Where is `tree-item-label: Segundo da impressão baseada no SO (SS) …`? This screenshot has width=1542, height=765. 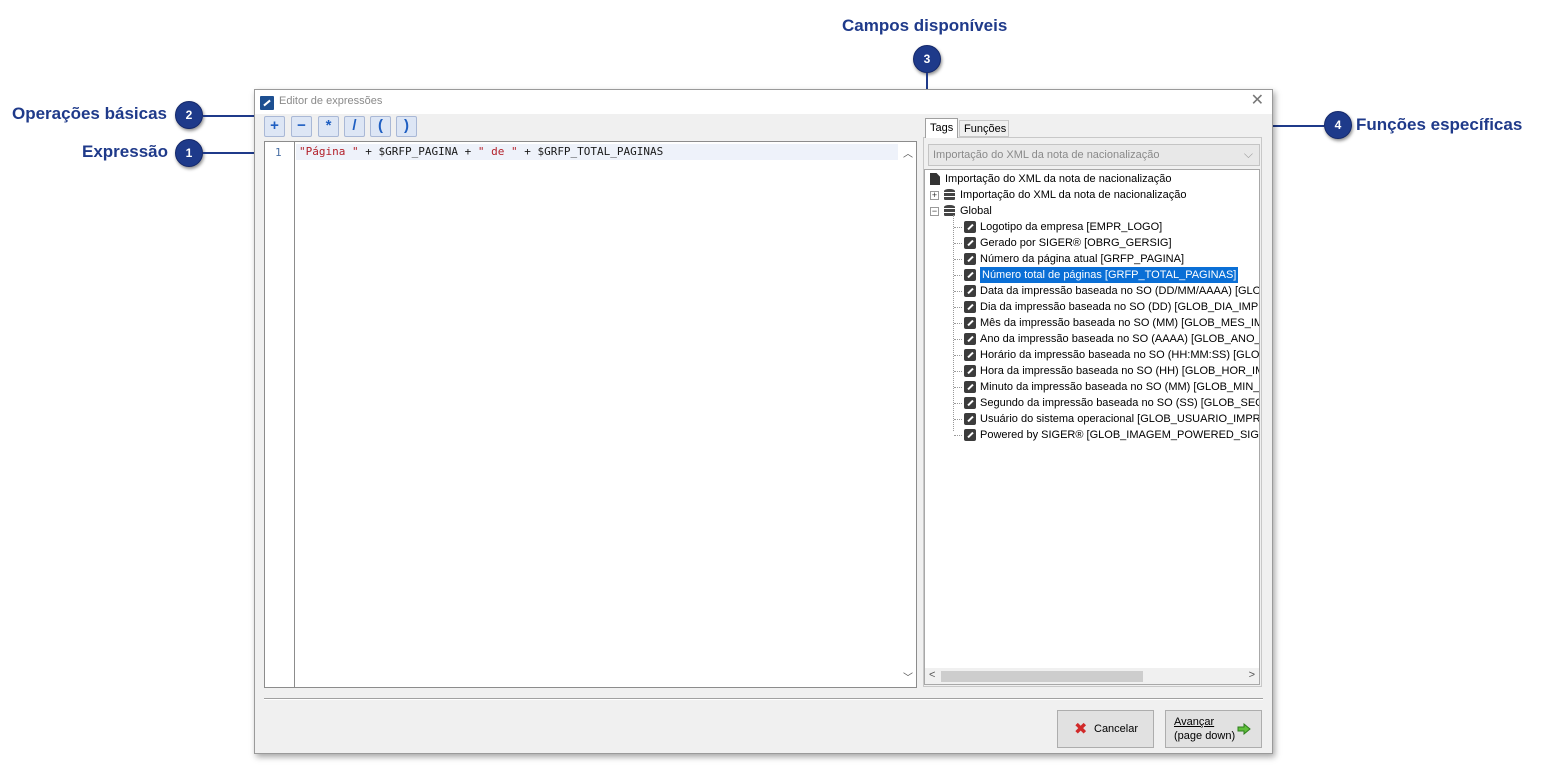 tree-item-label: Segundo da impressão baseada no SO (SS) … is located at coordinates (1120, 403).